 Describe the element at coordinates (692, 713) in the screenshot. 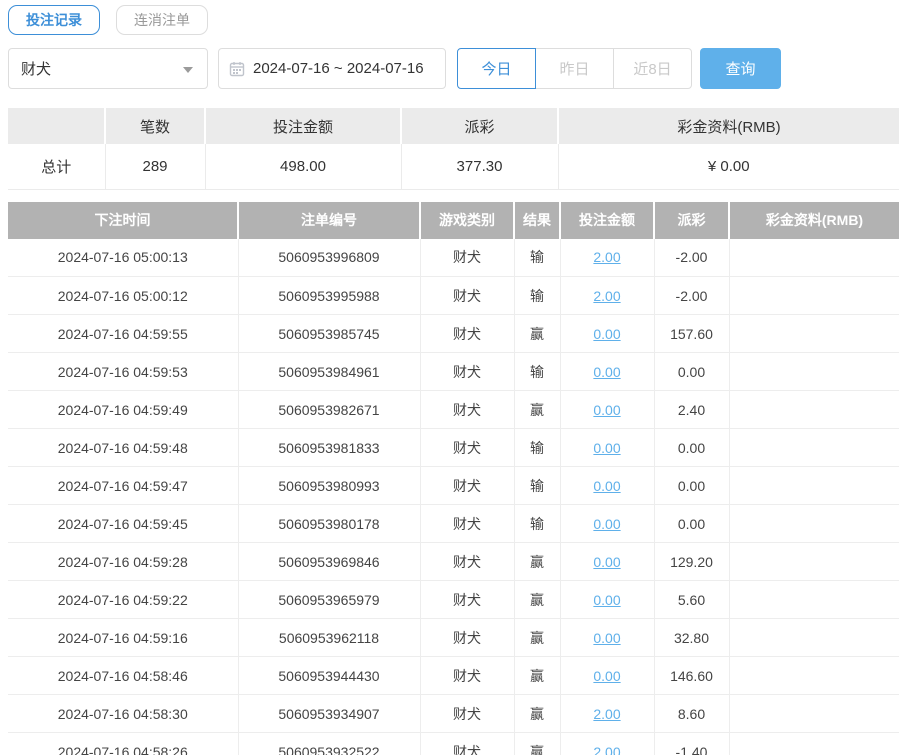

I see `payout: 8.60` at that location.